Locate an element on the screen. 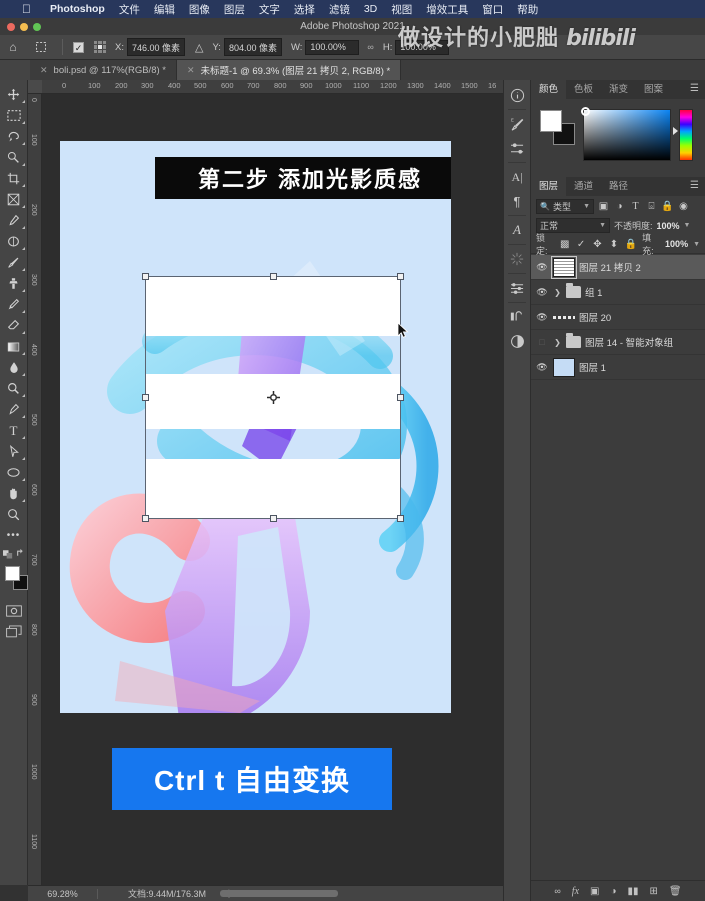 The width and height of the screenshot is (705, 901). tab-gradients: 渐变 is located at coordinates (618, 89).